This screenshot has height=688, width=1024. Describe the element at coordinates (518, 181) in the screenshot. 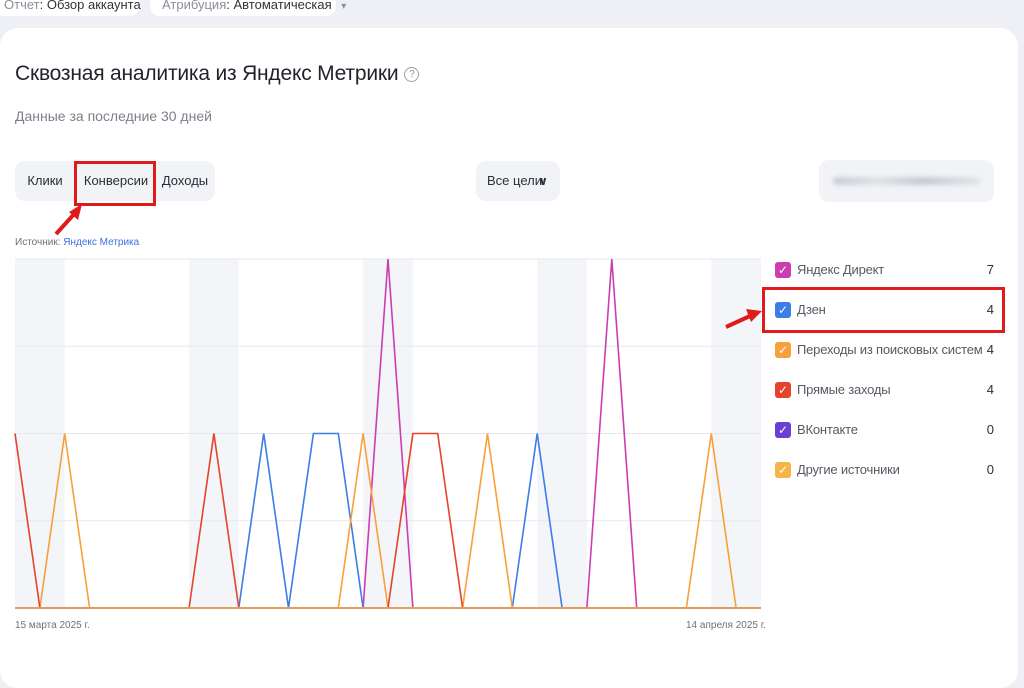

I see `goals-select: Все цели ∨` at that location.